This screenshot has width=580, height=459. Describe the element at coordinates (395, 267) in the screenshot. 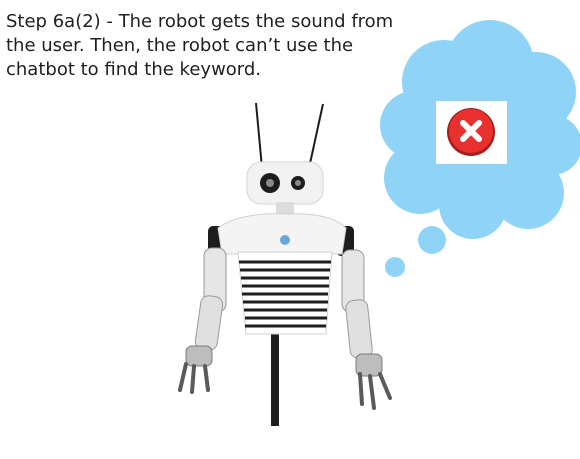

I see `thought-dot-small` at that location.